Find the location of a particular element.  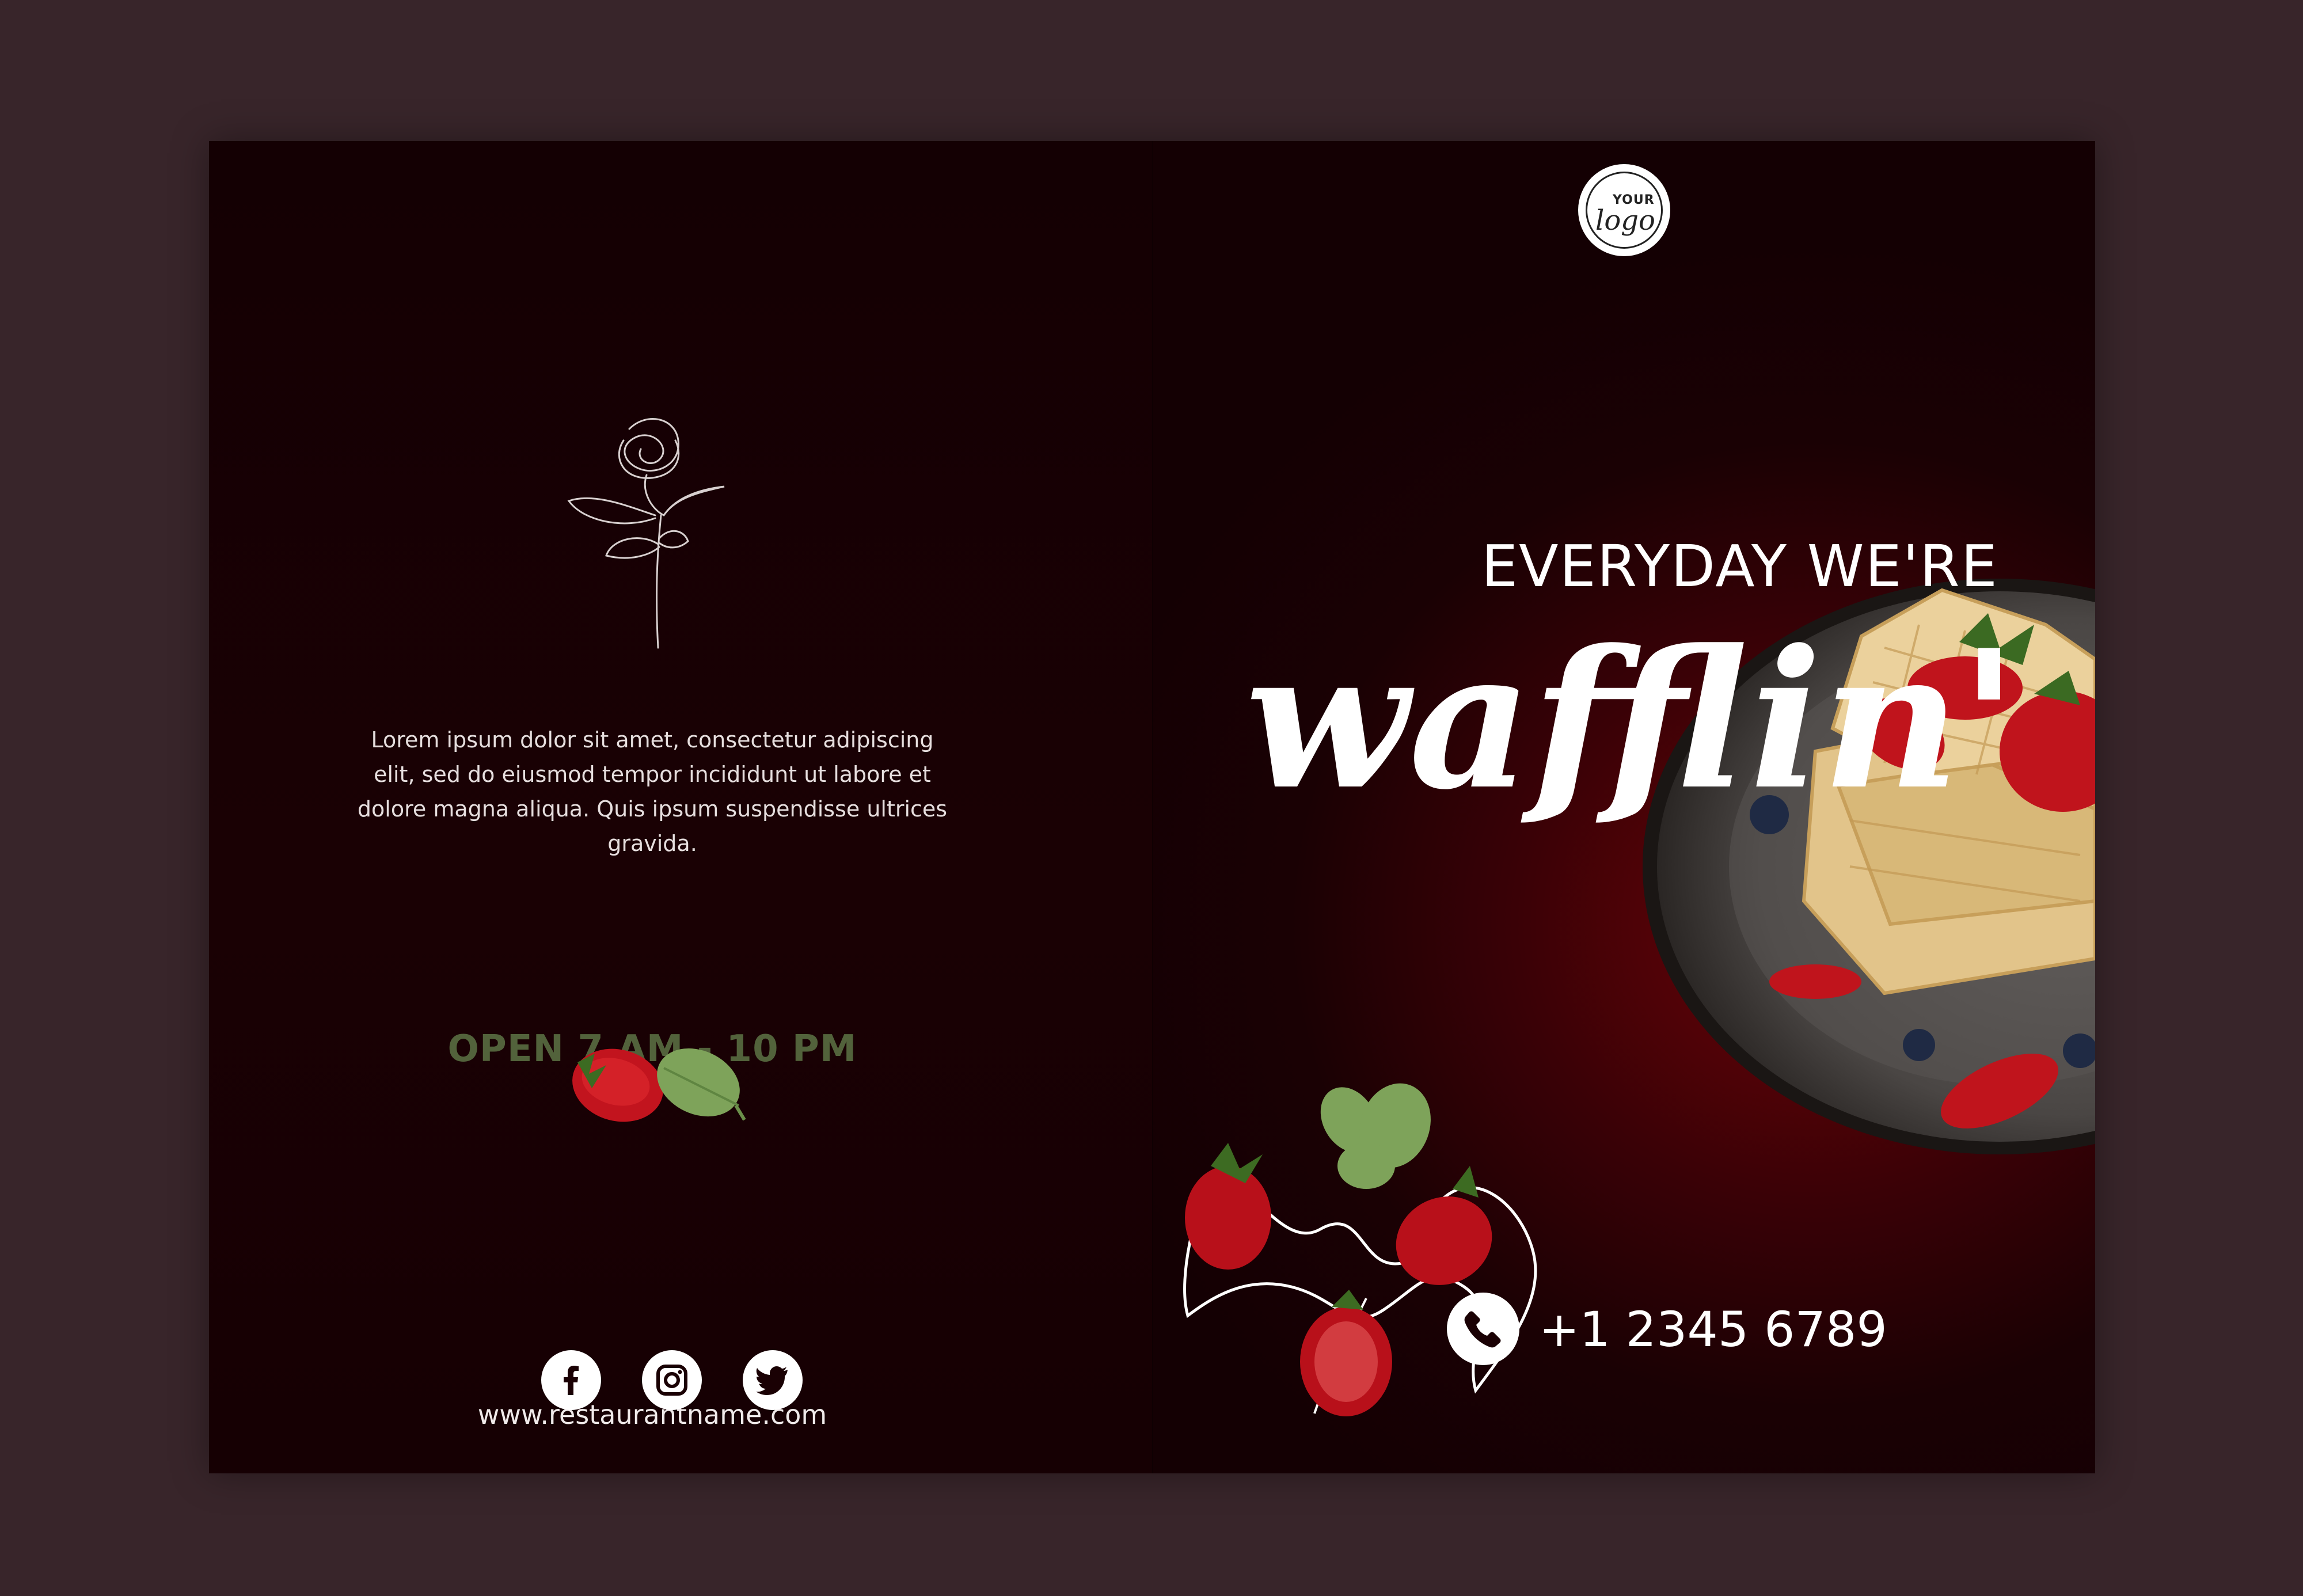

fold-line is located at coordinates (1152, 807).